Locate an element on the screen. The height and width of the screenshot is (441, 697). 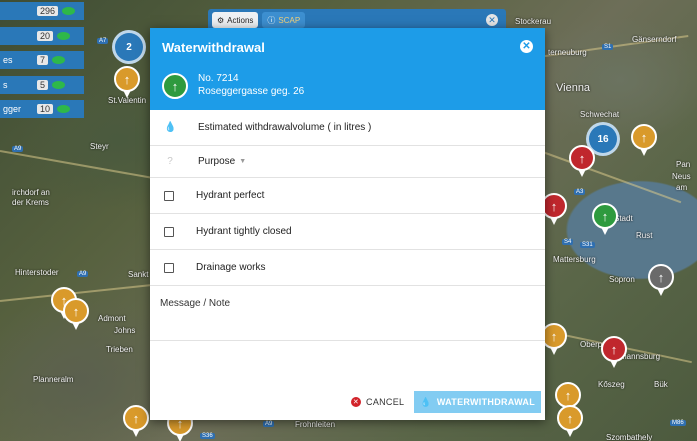
layer-count: 10 is located at coordinates (45, 109).